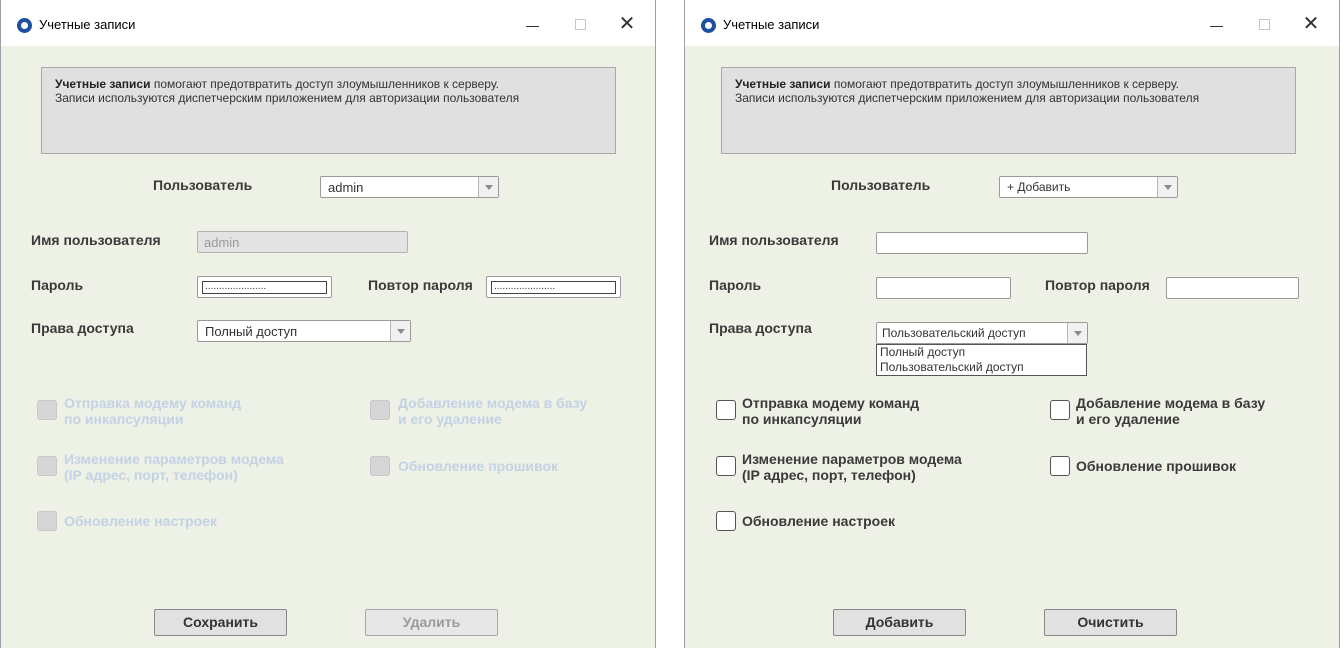  Describe the element at coordinates (409, 187) in the screenshot. I see `user-select: admin` at that location.